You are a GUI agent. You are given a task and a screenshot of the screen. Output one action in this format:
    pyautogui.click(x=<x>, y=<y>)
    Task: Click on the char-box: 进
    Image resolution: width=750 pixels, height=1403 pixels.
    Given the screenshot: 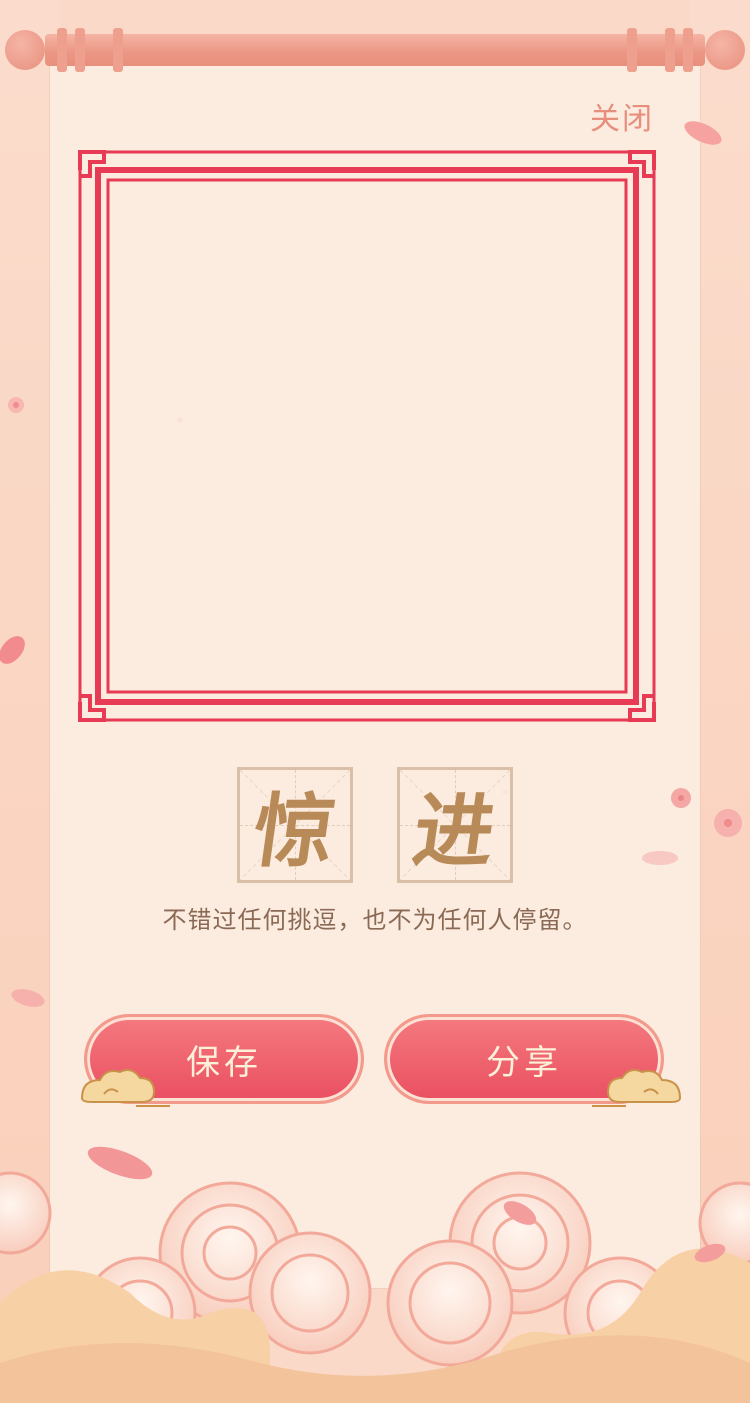 What is the action you would take?
    pyautogui.click(x=455, y=825)
    